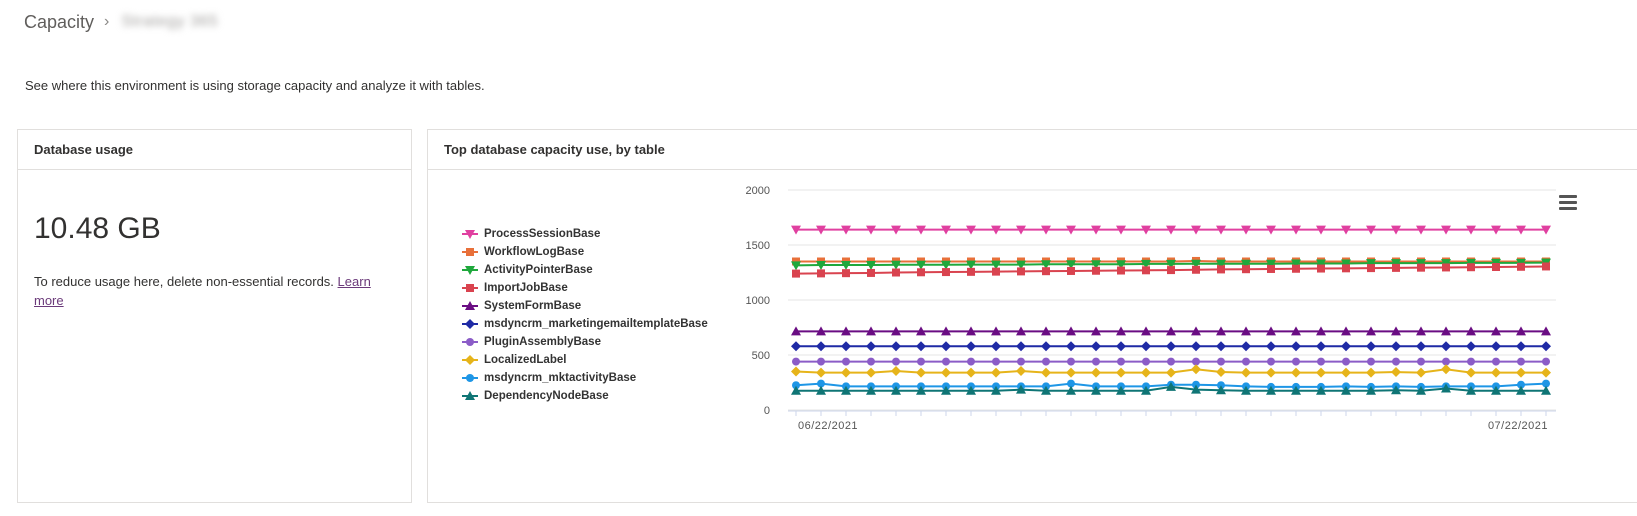  I want to click on chart-menu-icon, so click(1568, 203).